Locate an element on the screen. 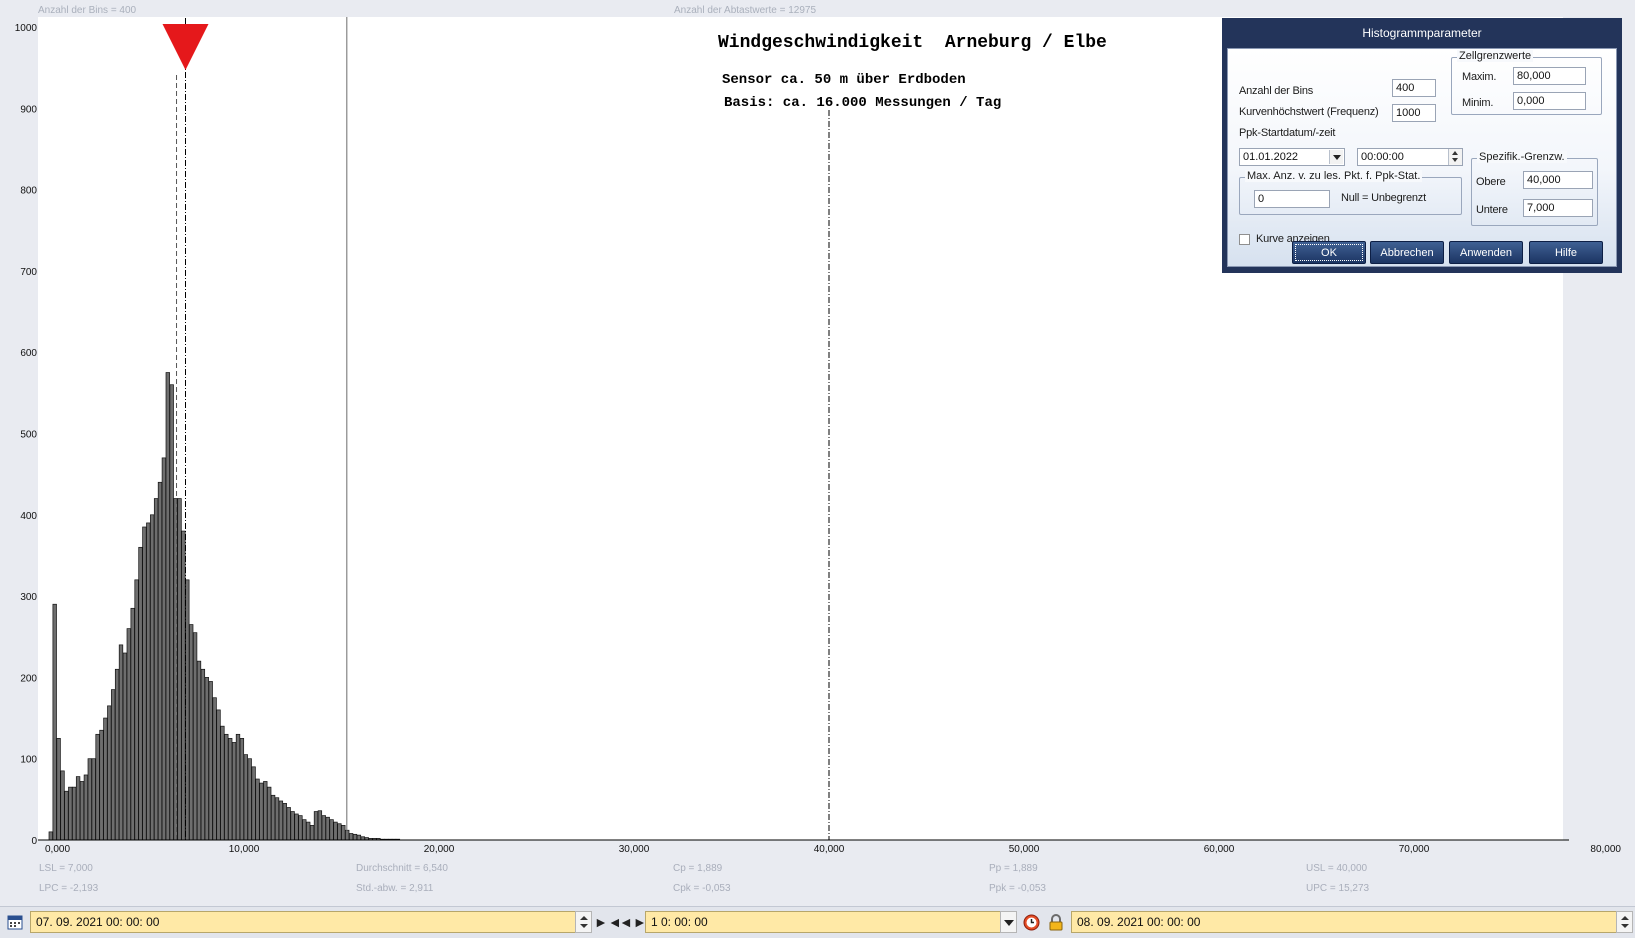 The image size is (1635, 938). clock-icon-graphic is located at coordinates (1031, 922).